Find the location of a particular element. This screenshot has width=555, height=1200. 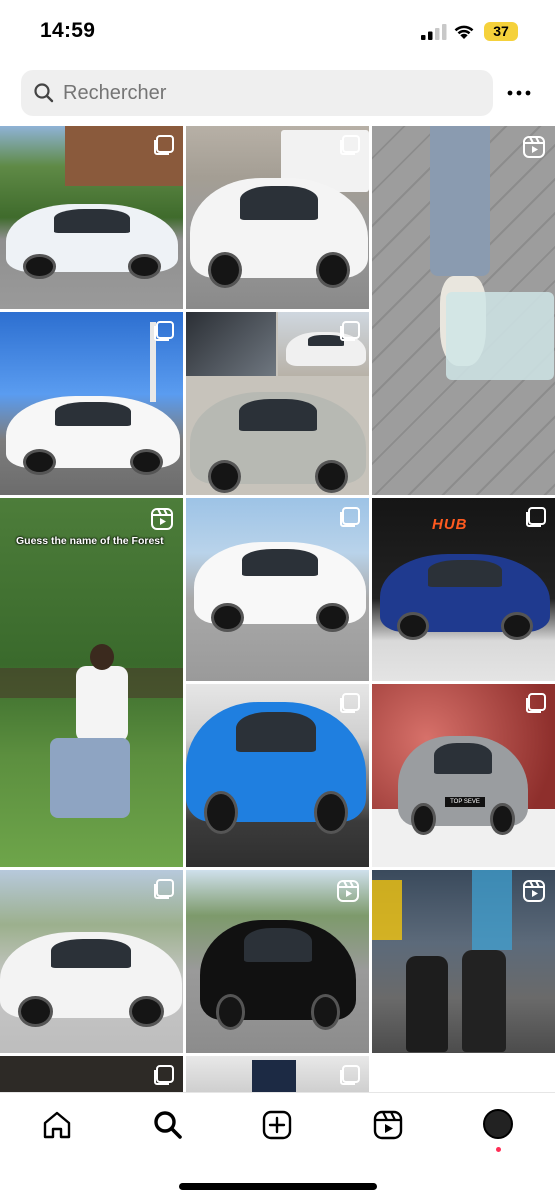

create-icon is located at coordinates (277, 1125).